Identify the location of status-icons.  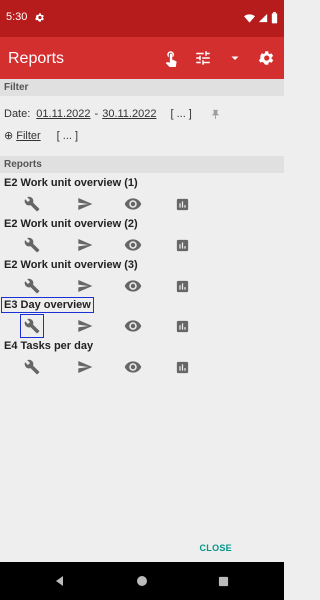
(261, 18).